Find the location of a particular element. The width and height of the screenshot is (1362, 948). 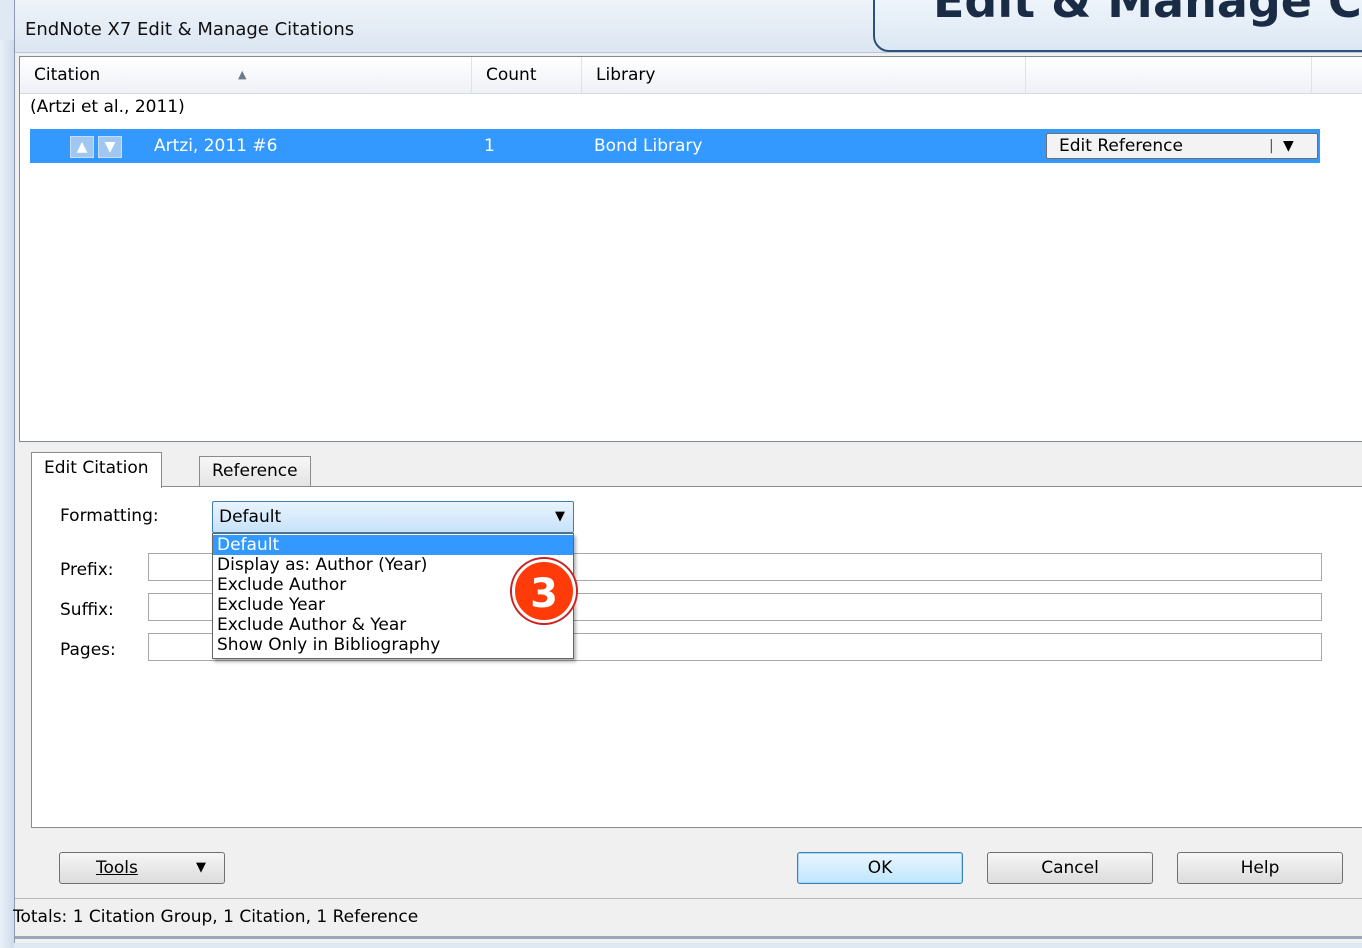

help-button: Help is located at coordinates (1260, 868).